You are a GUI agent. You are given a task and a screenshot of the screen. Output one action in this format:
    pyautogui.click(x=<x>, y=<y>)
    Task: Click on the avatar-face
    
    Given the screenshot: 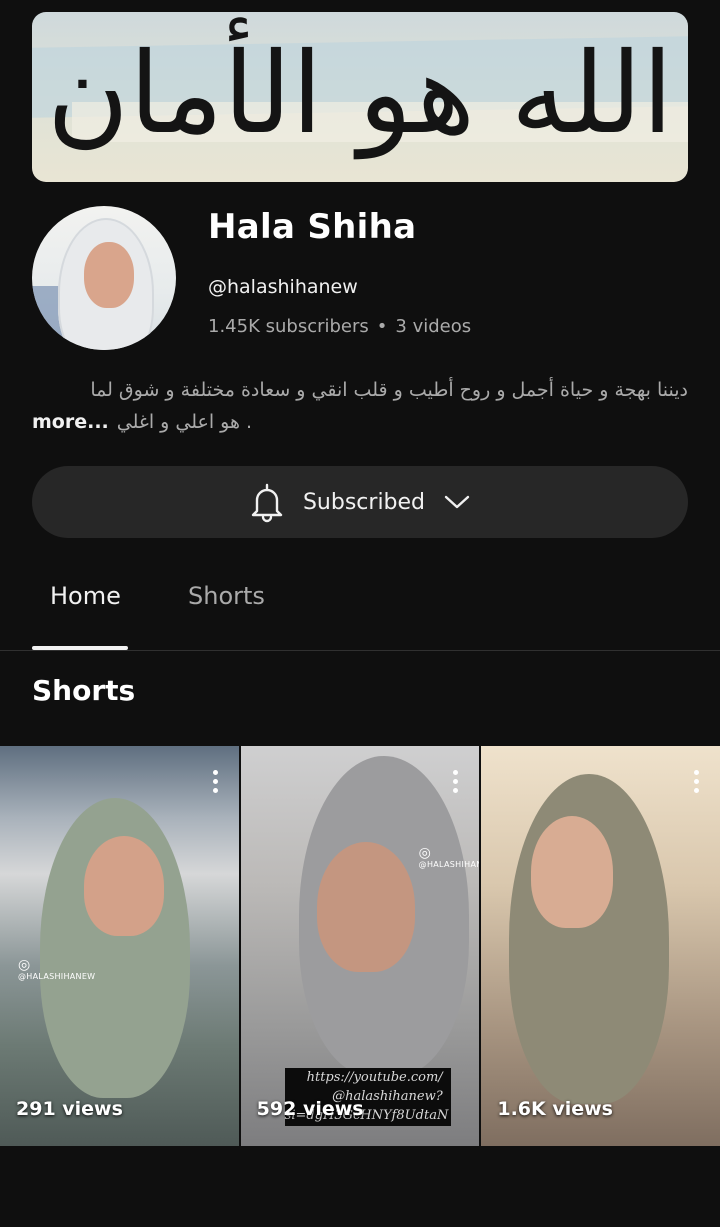 What is the action you would take?
    pyautogui.click(x=109, y=275)
    